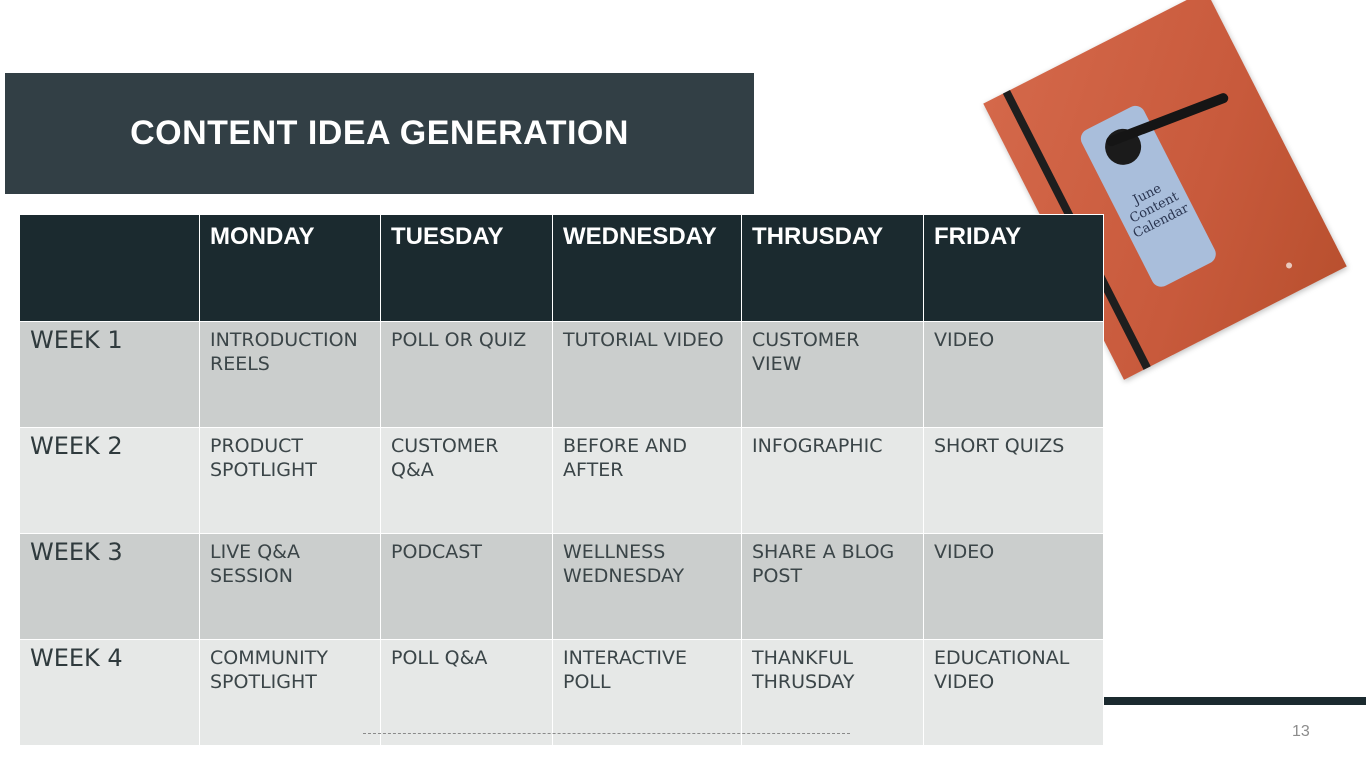 The height and width of the screenshot is (768, 1366). I want to click on week-label: WEEK 2, so click(109, 480).